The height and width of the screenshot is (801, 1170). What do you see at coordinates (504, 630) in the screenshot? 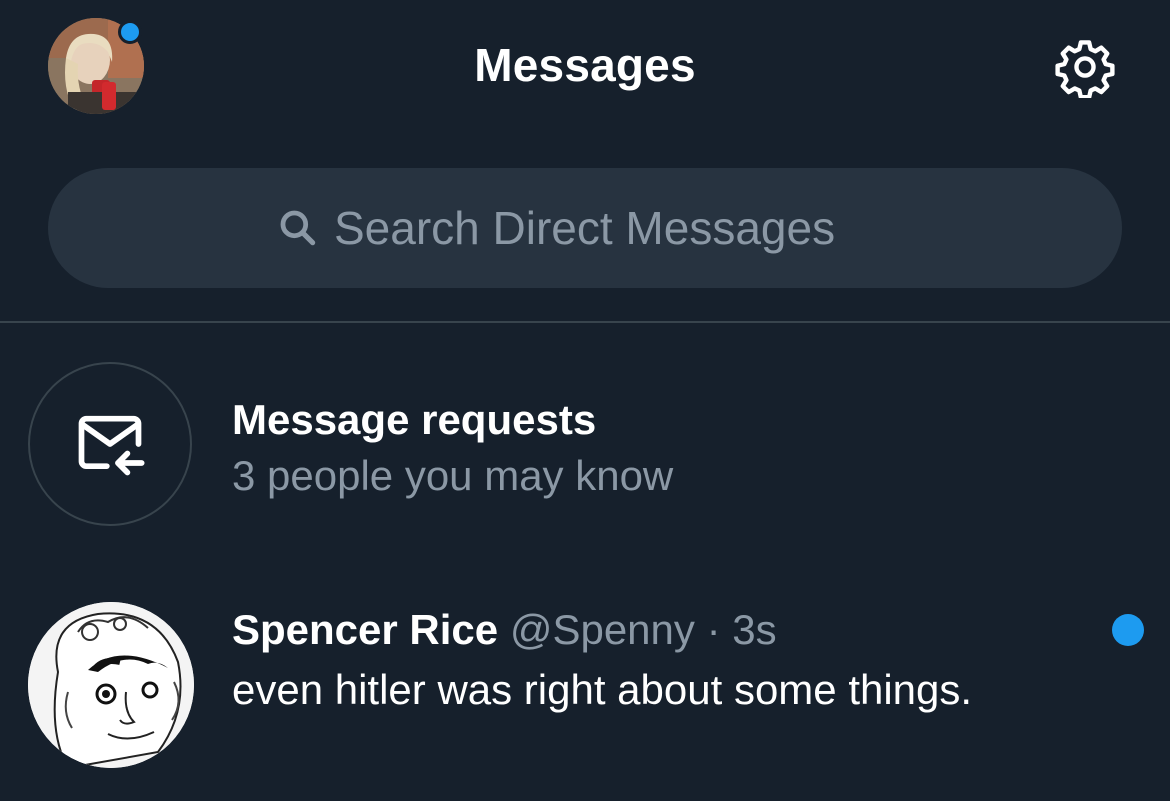
I see `conversation-header: Spencer Rice @Spenny · 3s` at bounding box center [504, 630].